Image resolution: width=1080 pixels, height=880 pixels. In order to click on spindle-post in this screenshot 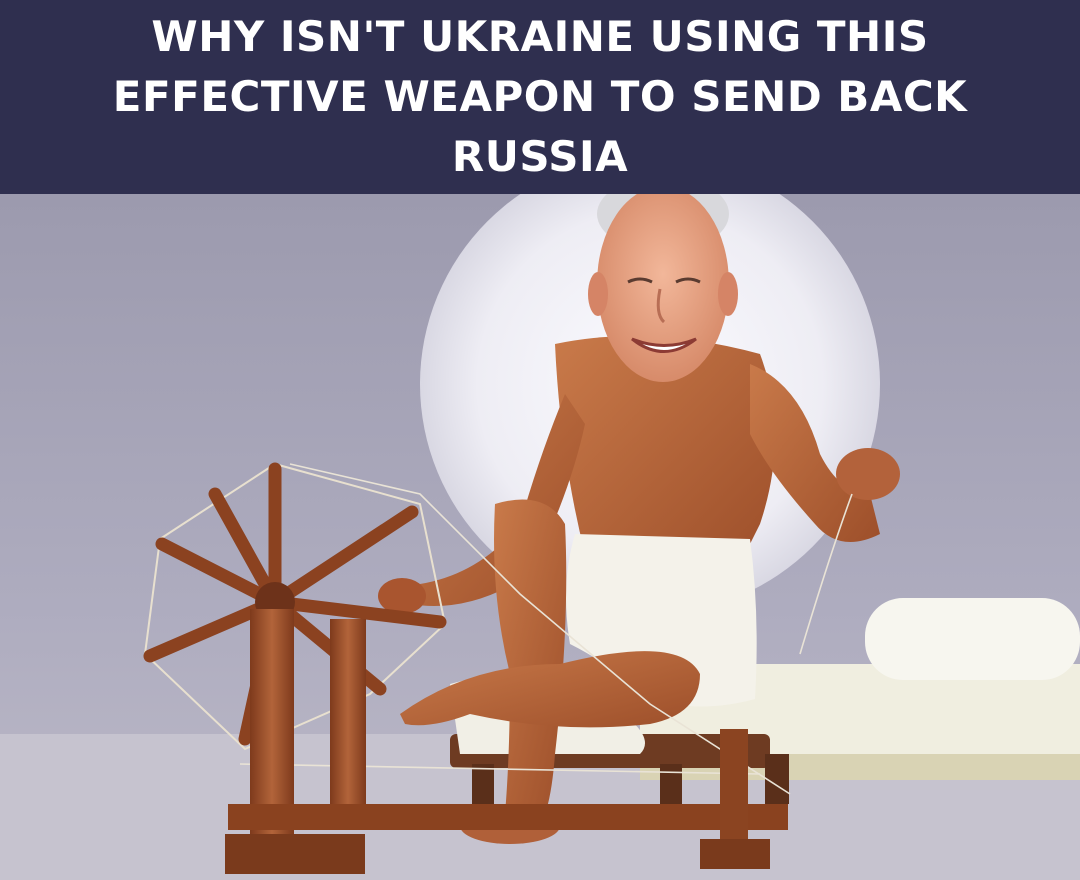, I will do `click(734, 789)`.